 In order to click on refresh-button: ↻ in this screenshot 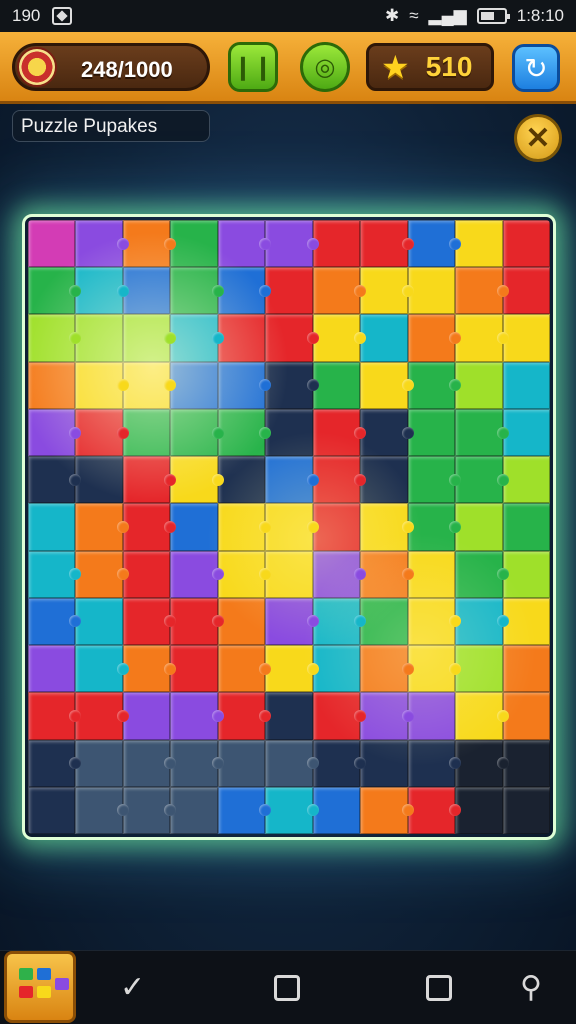, I will do `click(536, 68)`.